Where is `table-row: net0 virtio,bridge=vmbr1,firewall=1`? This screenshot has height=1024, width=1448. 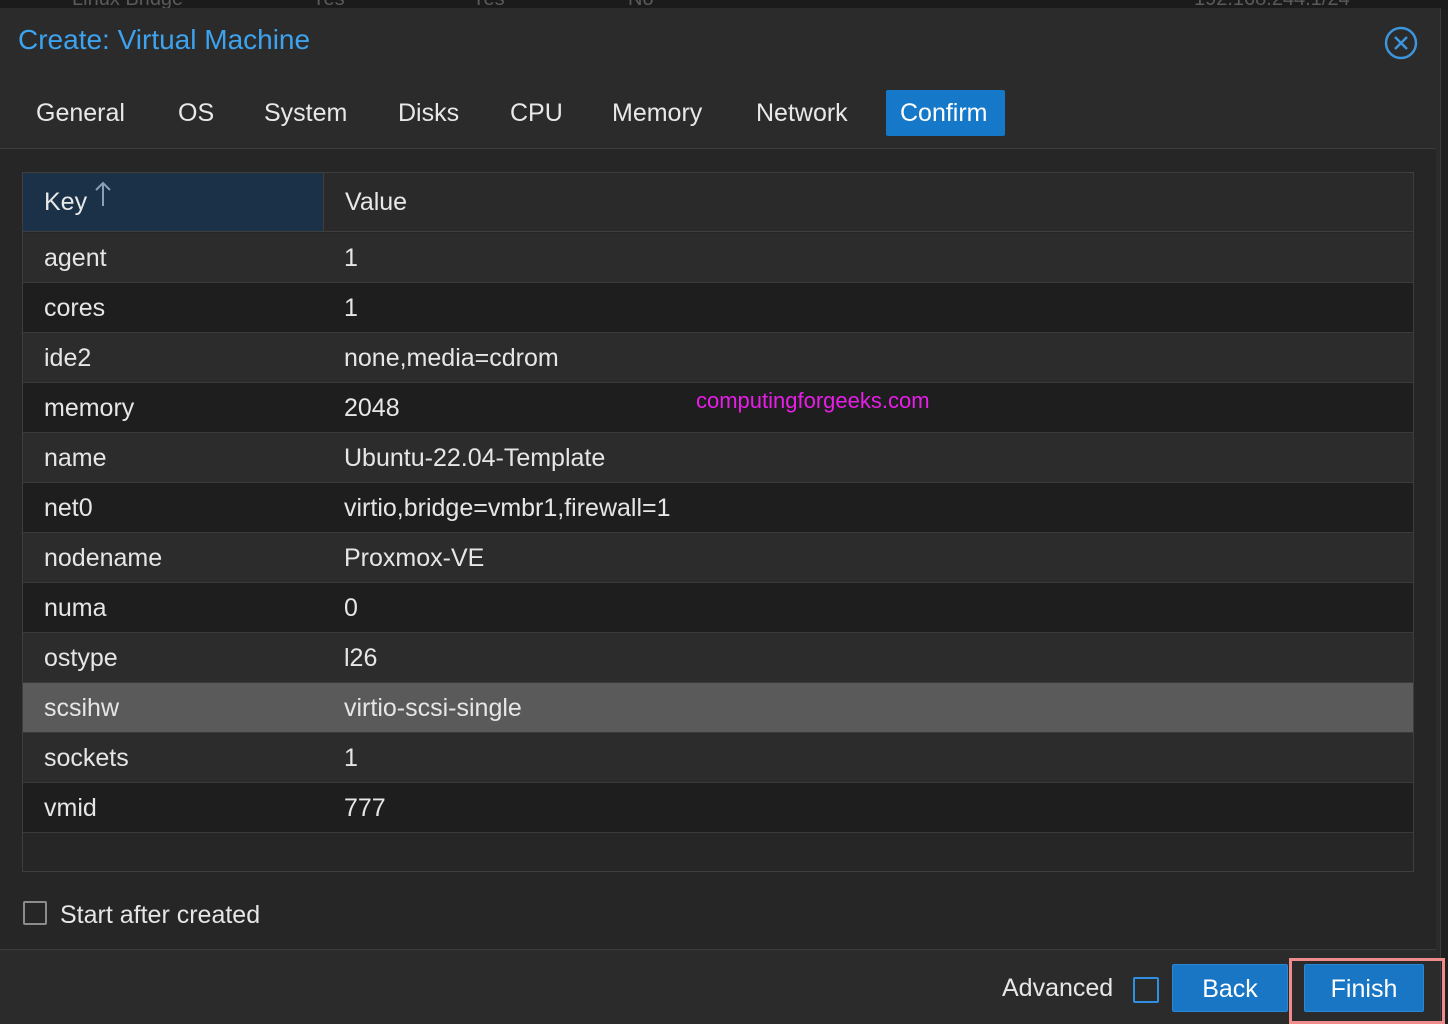
table-row: net0 virtio,bridge=vmbr1,firewall=1 is located at coordinates (718, 508).